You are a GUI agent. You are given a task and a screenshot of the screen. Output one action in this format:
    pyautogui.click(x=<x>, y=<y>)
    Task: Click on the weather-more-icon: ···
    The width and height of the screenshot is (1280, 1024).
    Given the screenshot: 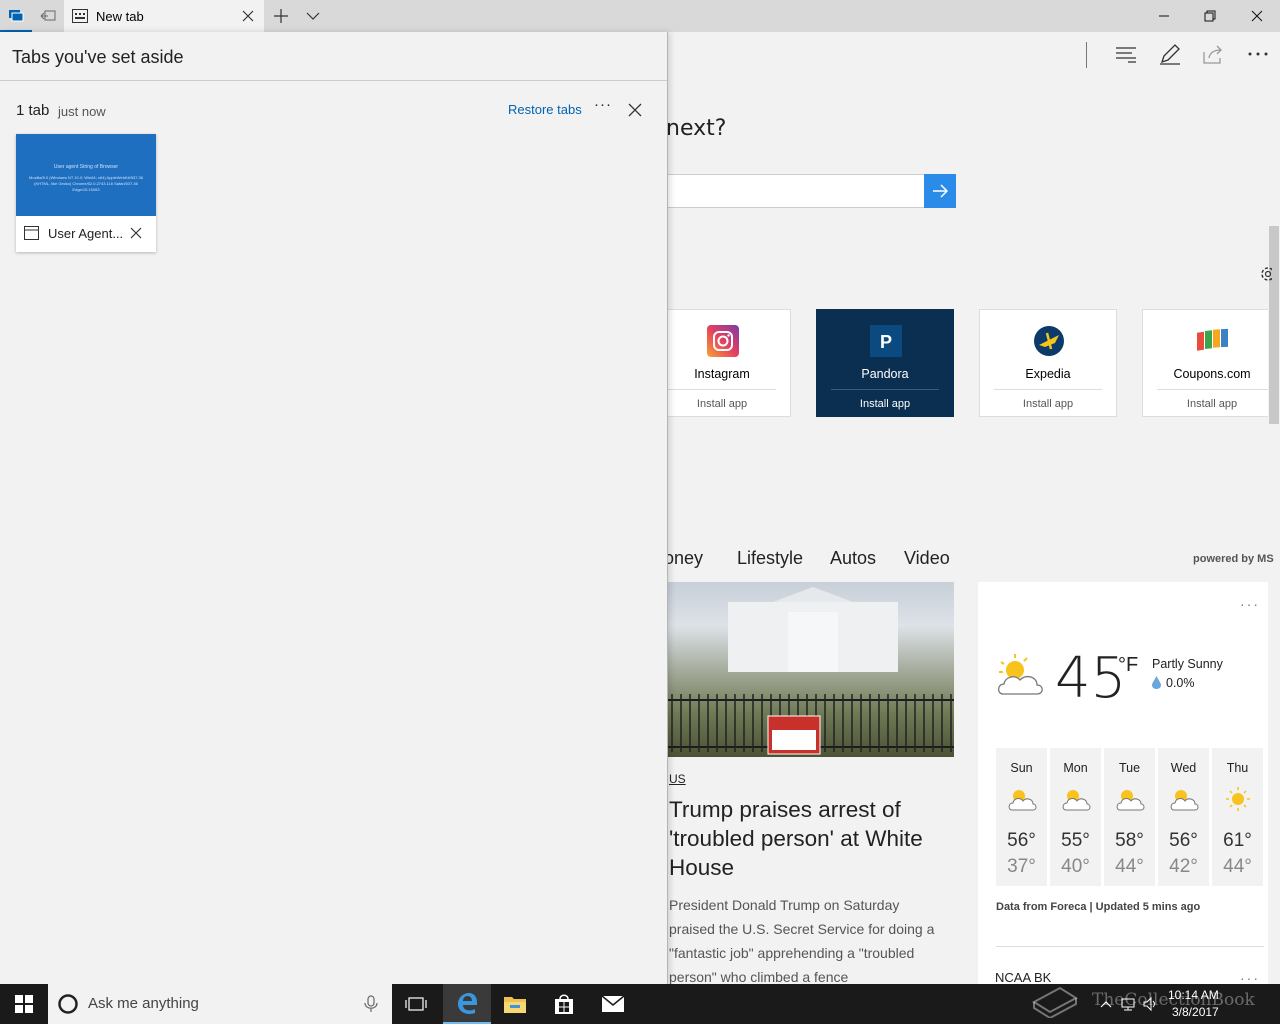 What is the action you would take?
    pyautogui.click(x=1250, y=604)
    